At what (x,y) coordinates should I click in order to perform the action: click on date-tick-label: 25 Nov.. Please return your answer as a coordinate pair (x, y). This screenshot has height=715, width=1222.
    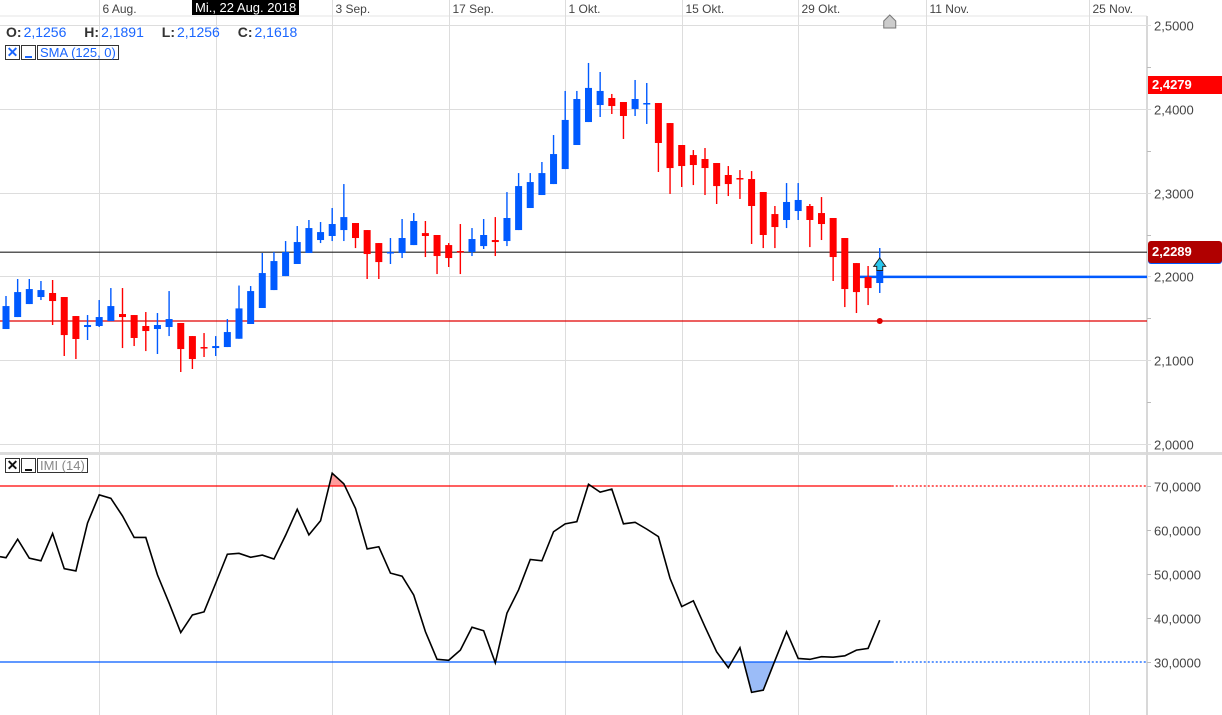
    Looking at the image, I should click on (1113, 9).